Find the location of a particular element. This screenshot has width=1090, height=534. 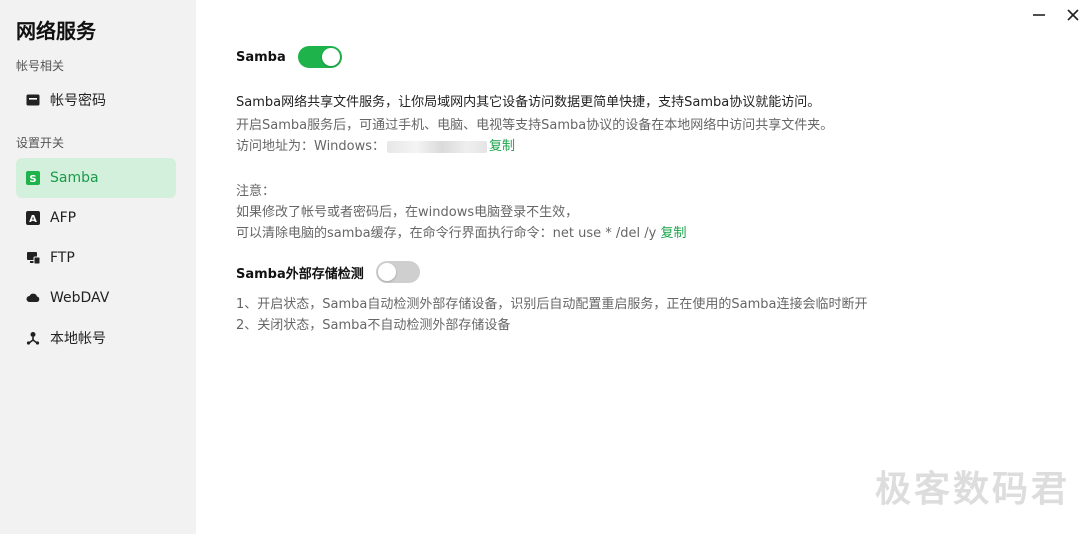

blurred-address is located at coordinates (437, 146).